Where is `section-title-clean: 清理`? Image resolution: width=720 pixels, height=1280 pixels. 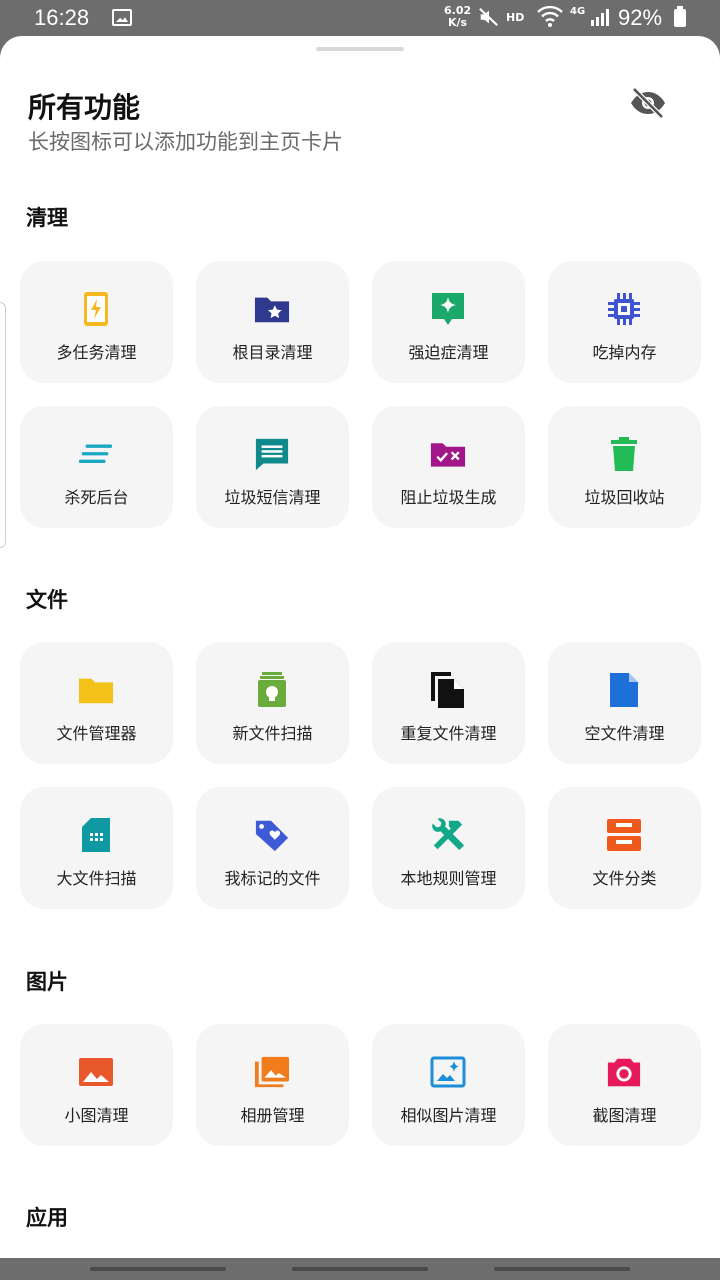
section-title-clean: 清理 is located at coordinates (47, 218).